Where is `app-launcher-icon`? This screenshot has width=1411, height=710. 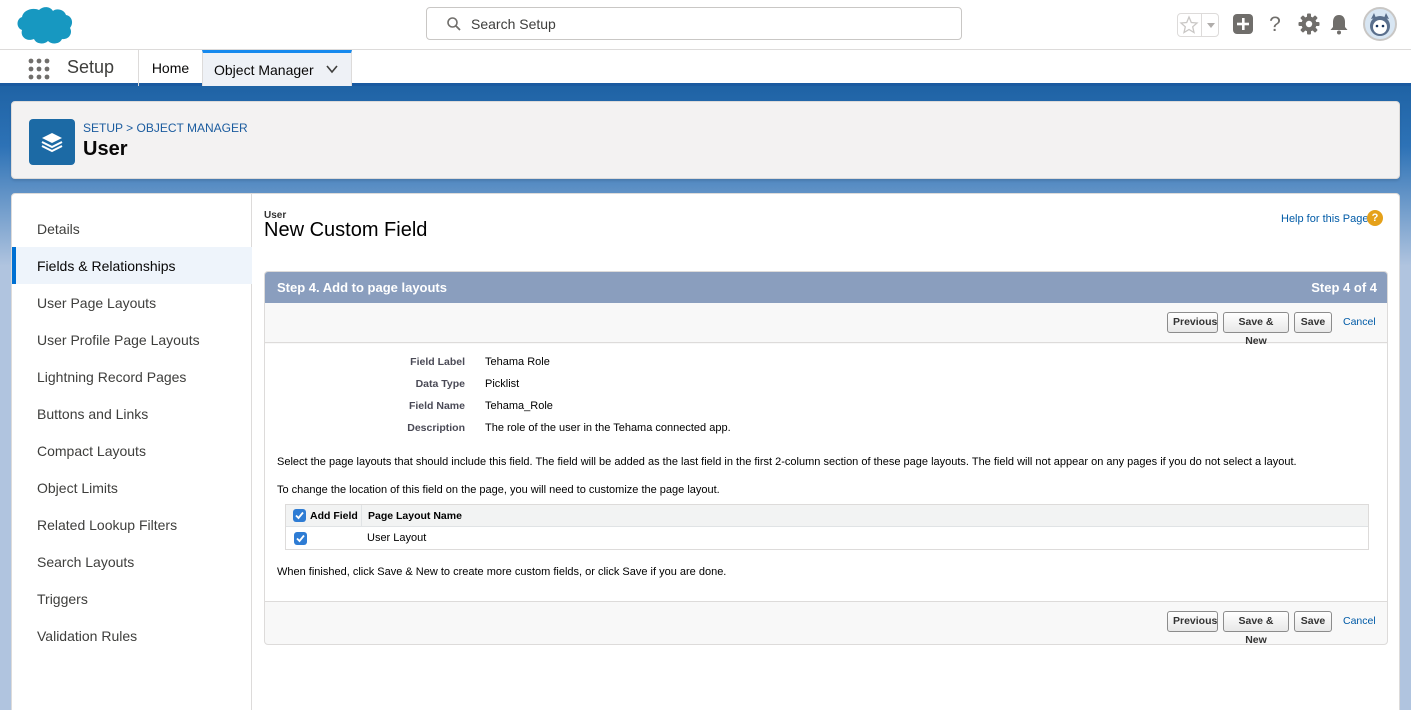
app-launcher-icon is located at coordinates (39, 69).